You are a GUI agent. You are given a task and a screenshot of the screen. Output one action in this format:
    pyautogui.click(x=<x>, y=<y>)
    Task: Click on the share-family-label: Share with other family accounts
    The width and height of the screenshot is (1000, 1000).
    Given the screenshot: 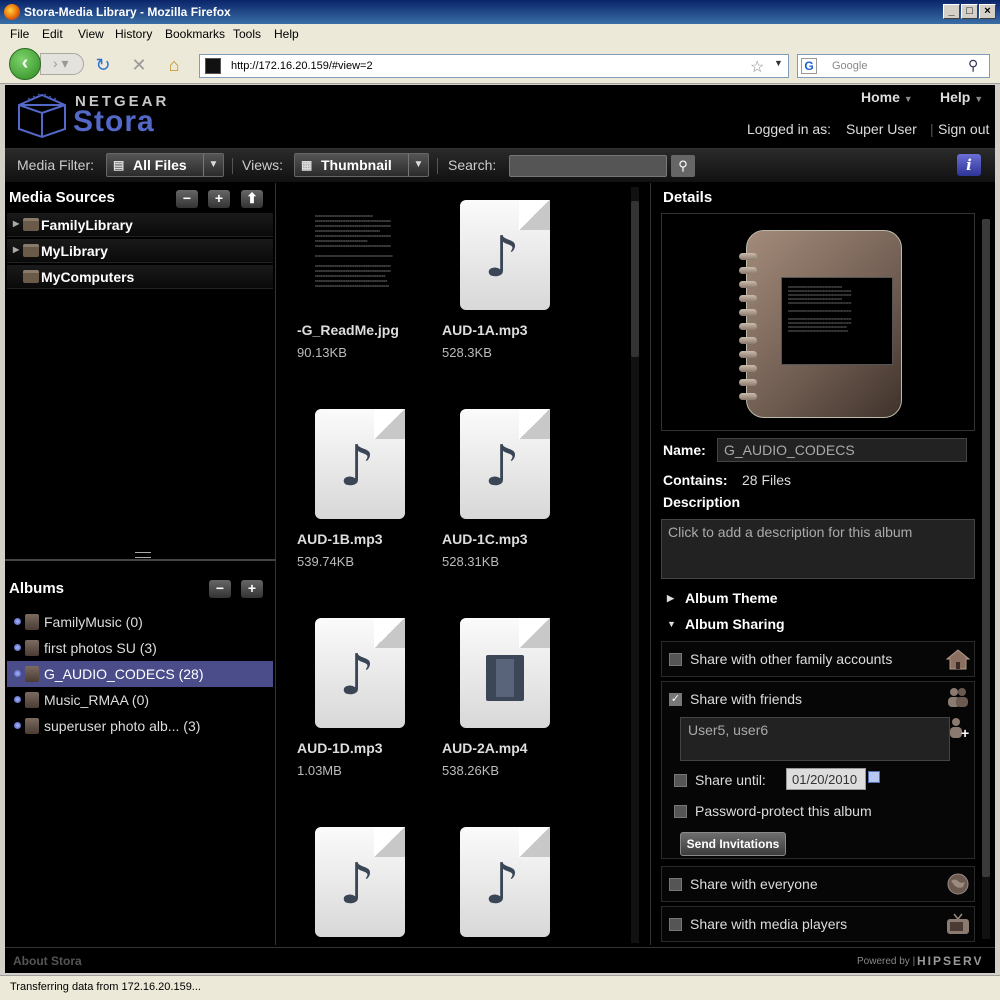 What is the action you would take?
    pyautogui.click(x=791, y=659)
    